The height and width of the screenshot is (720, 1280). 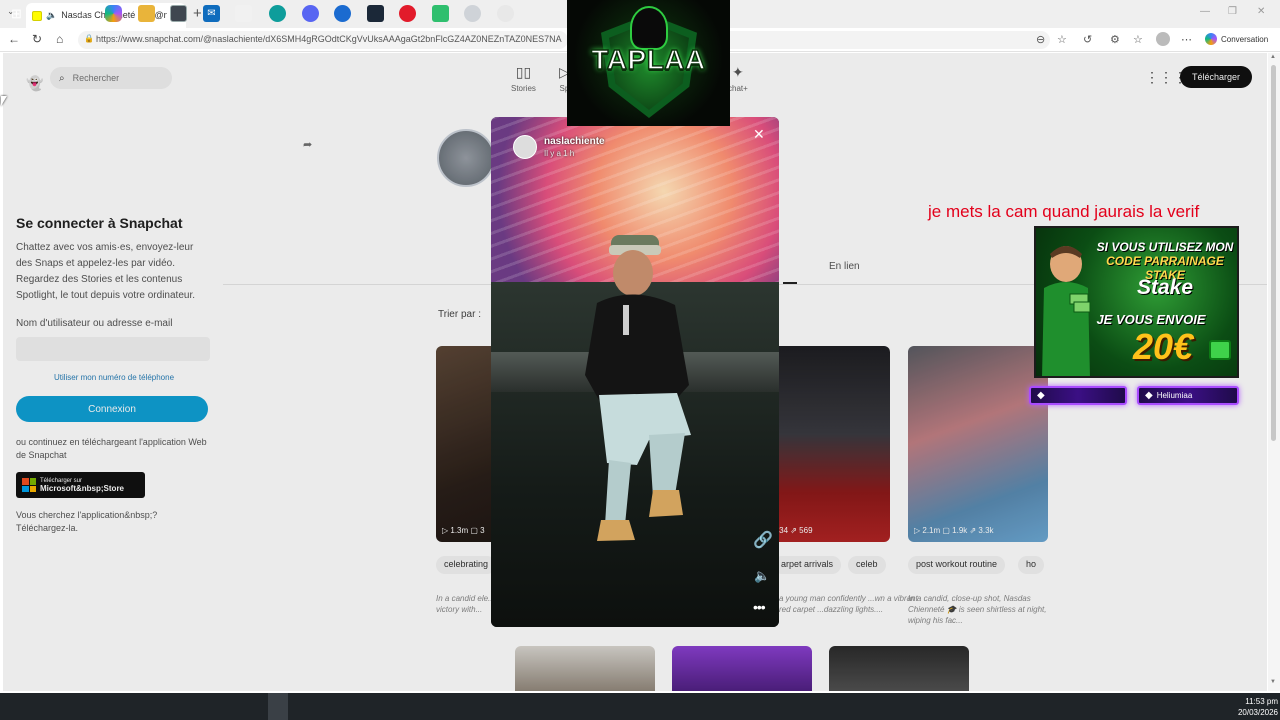 I want to click on card-tag-chip: celeb, so click(x=867, y=565).